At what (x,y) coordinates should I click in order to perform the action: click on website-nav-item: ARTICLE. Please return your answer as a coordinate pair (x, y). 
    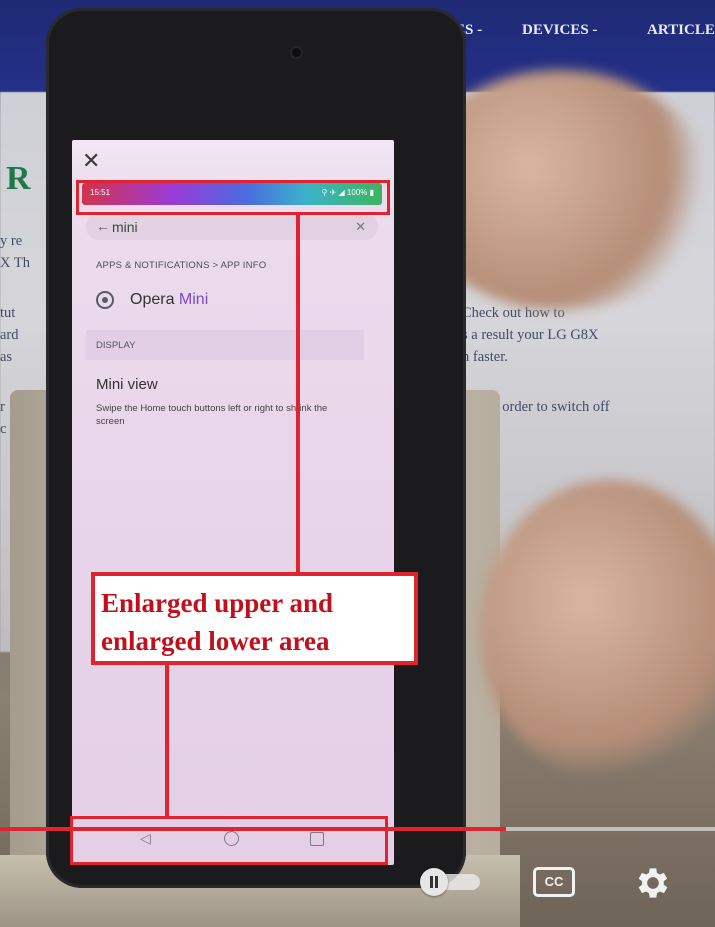
    Looking at the image, I should click on (681, 30).